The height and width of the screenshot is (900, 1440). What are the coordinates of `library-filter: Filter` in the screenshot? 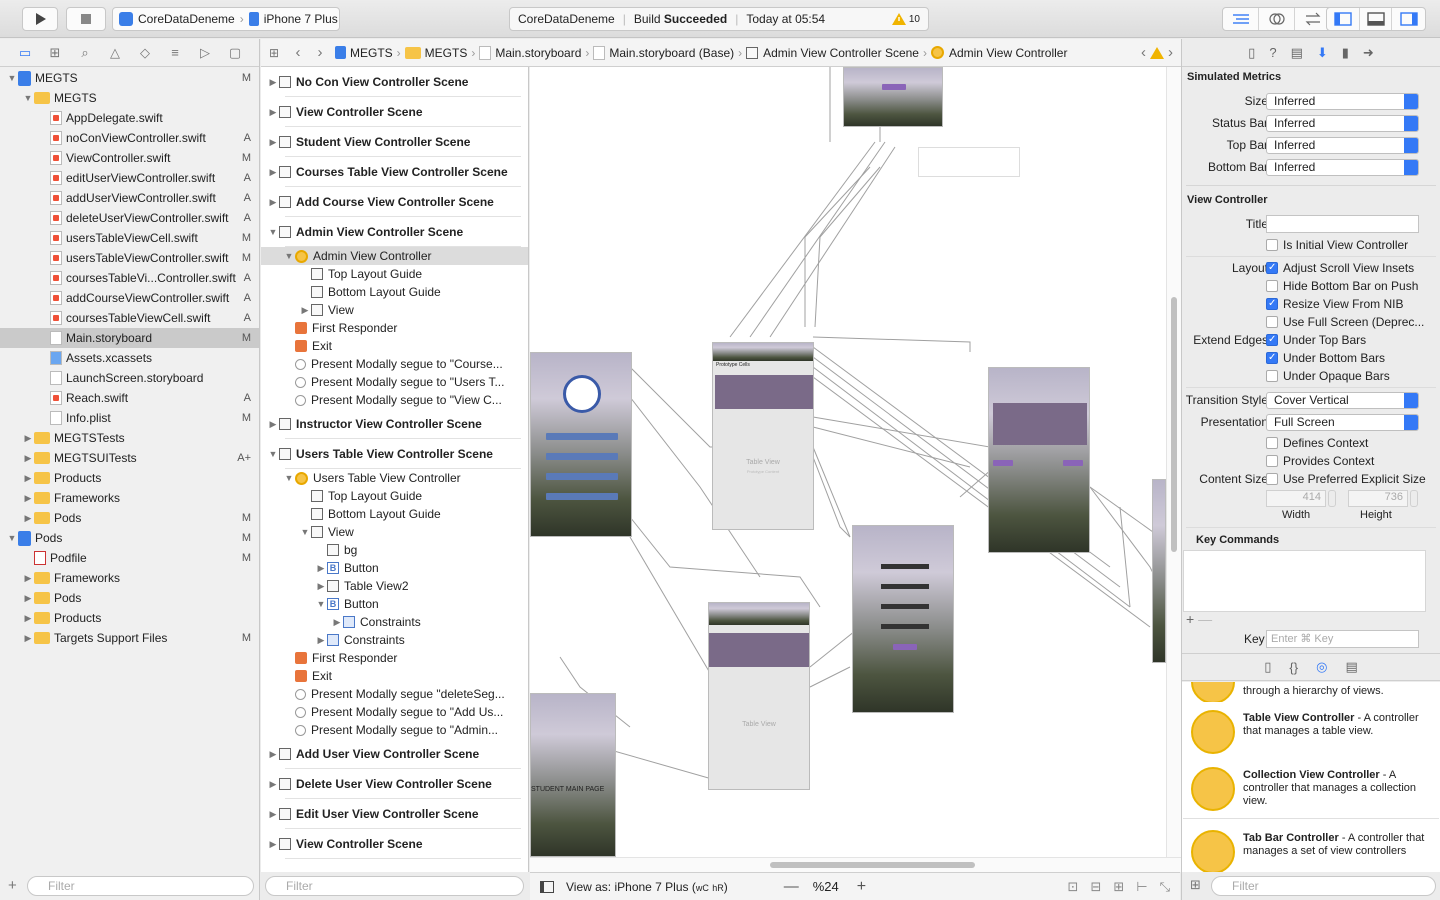 It's located at (1323, 886).